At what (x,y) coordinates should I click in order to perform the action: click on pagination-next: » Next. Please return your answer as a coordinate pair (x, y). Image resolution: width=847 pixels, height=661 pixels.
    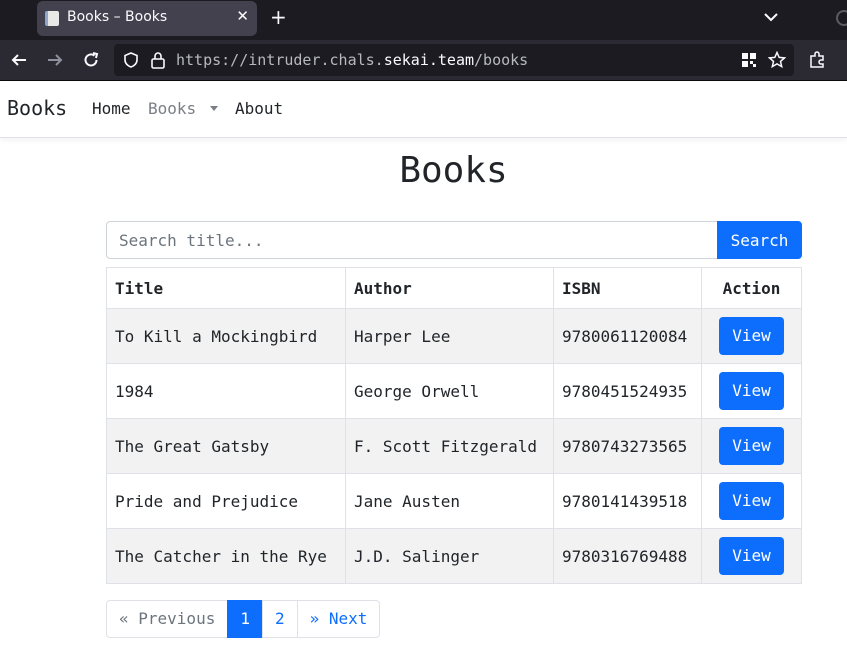
    Looking at the image, I should click on (338, 619).